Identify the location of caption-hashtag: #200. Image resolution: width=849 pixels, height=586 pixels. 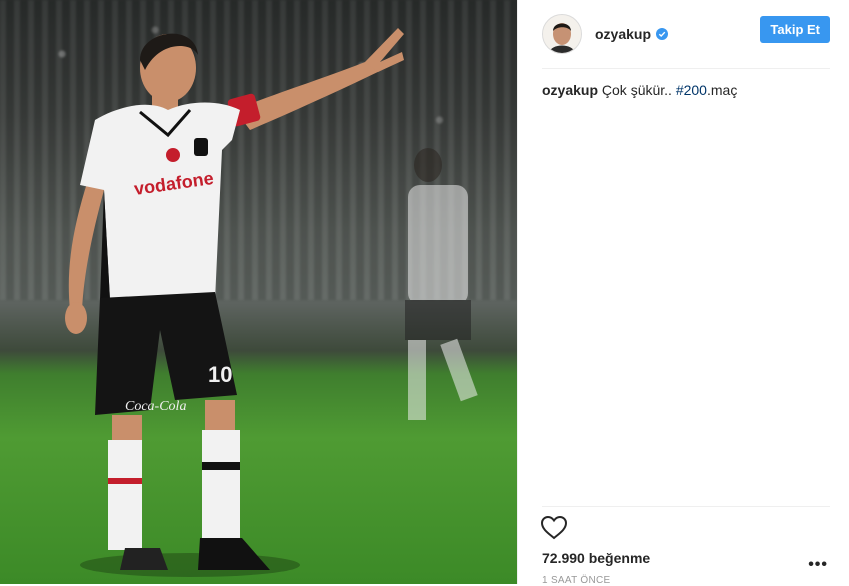
(691, 90).